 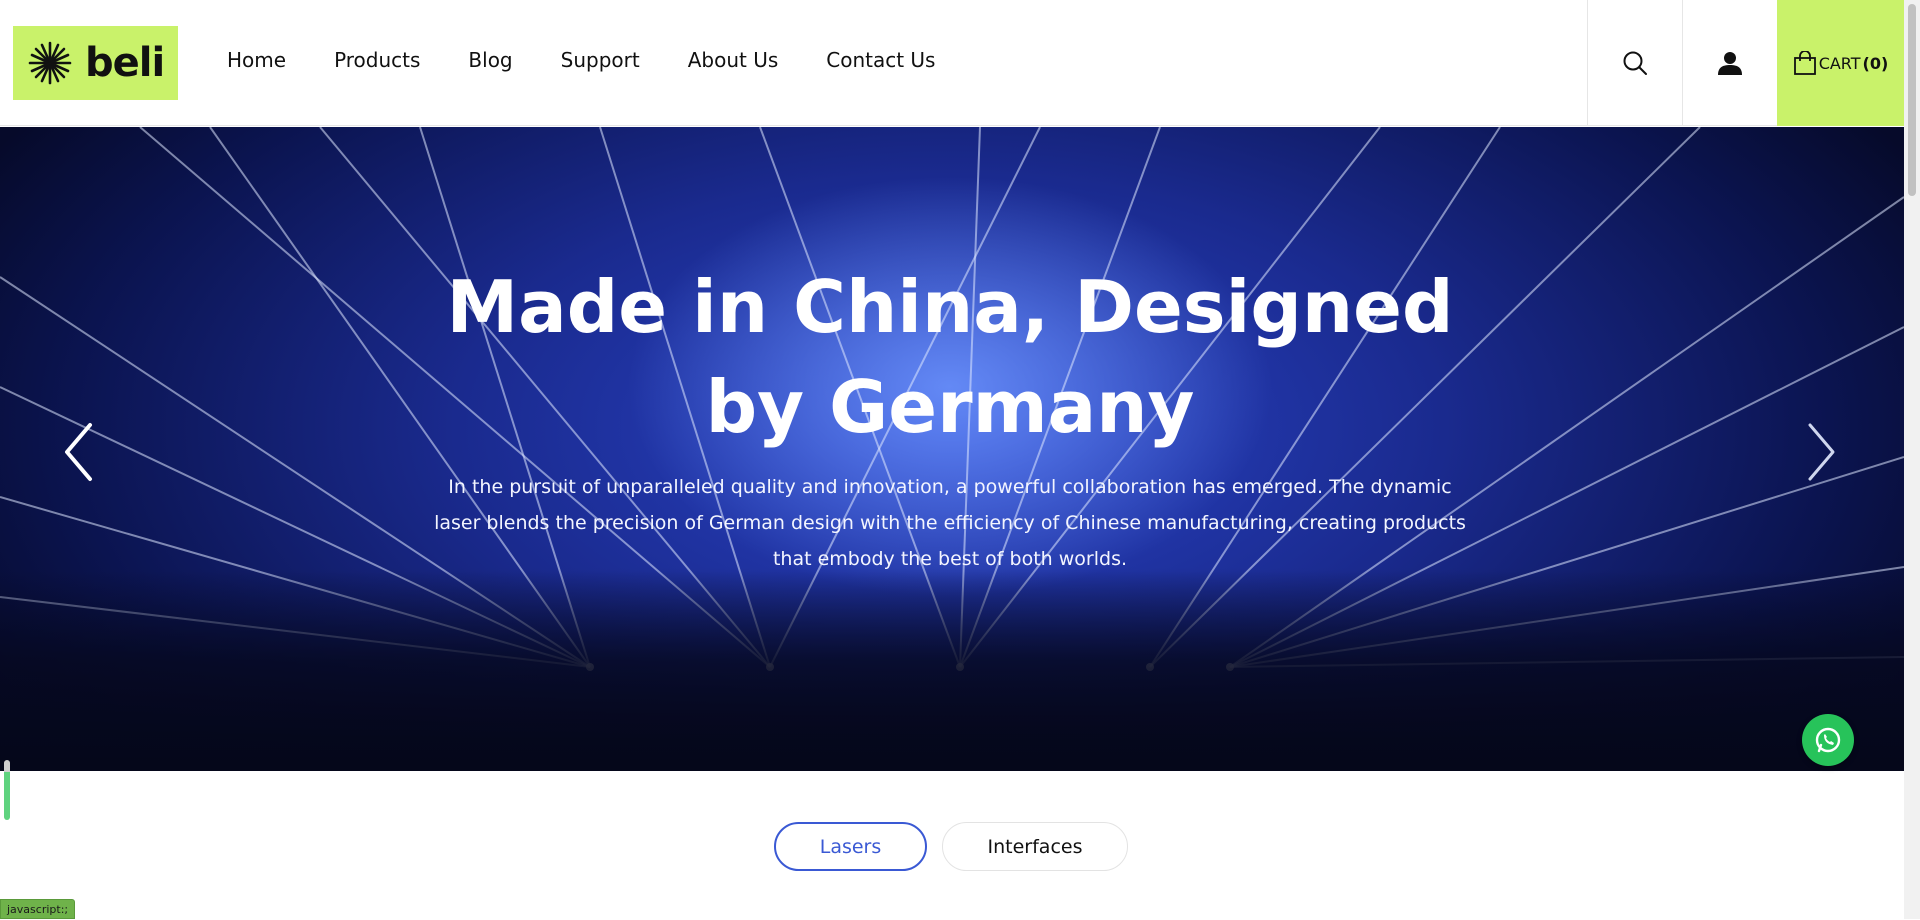 I want to click on nav-contact-us: Contact Us, so click(x=880, y=60).